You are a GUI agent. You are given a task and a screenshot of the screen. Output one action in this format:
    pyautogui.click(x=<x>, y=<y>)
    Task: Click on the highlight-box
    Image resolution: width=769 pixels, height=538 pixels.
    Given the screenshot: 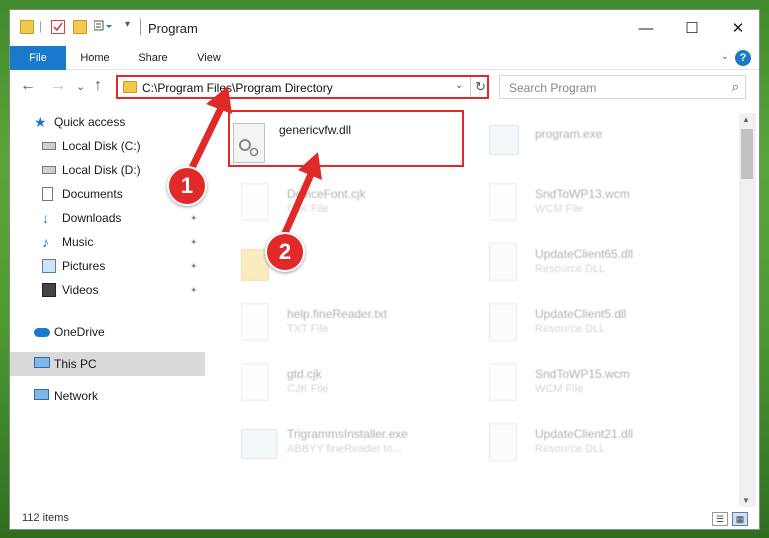 What is the action you would take?
    pyautogui.click(x=346, y=138)
    